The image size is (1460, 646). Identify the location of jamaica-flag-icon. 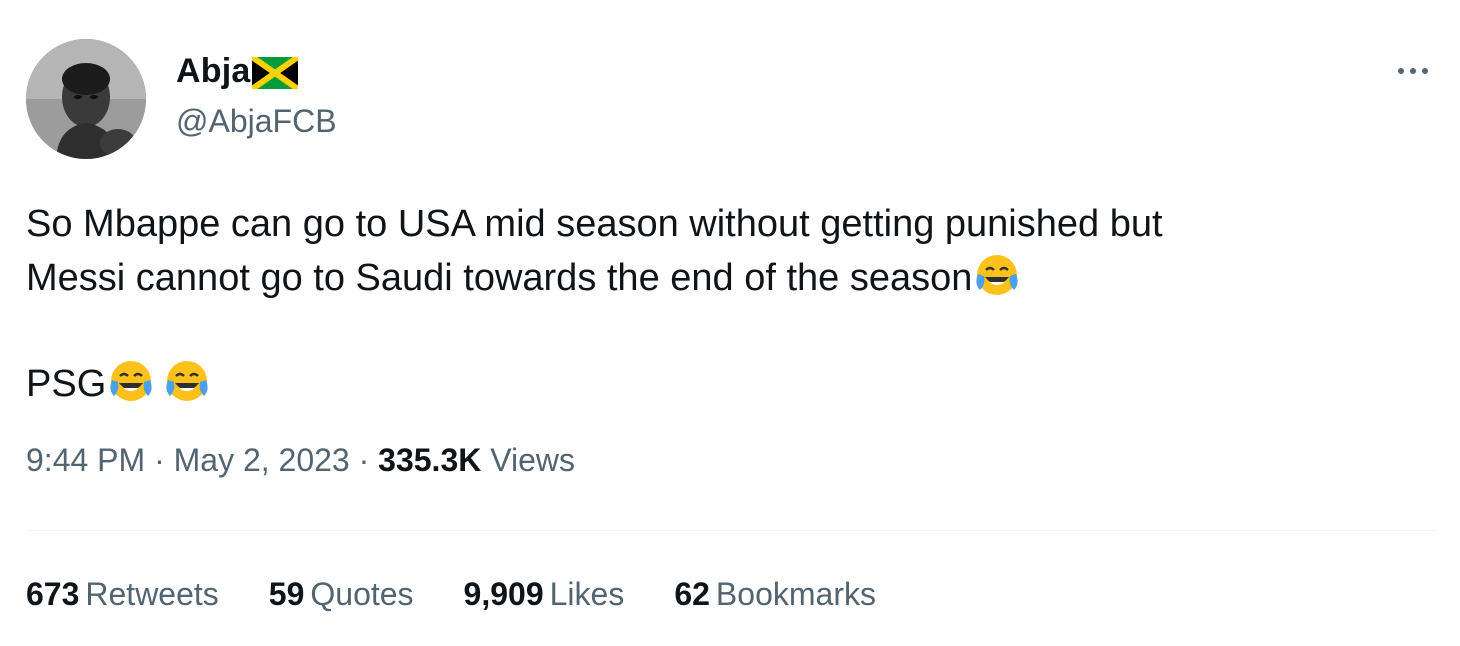
(275, 73).